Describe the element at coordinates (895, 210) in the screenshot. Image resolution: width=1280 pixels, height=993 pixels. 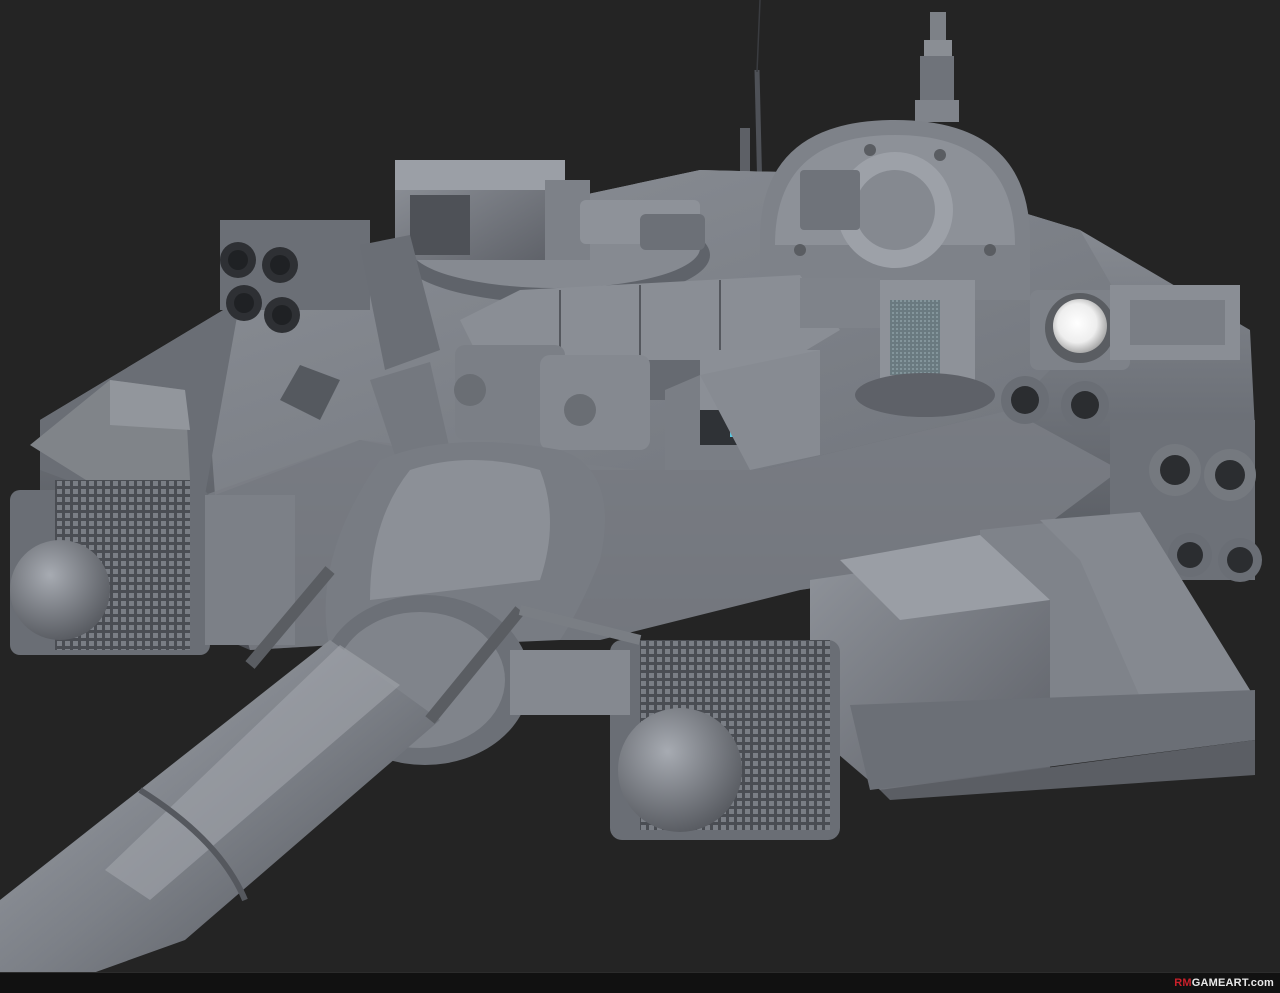
I see `round-hatch` at that location.